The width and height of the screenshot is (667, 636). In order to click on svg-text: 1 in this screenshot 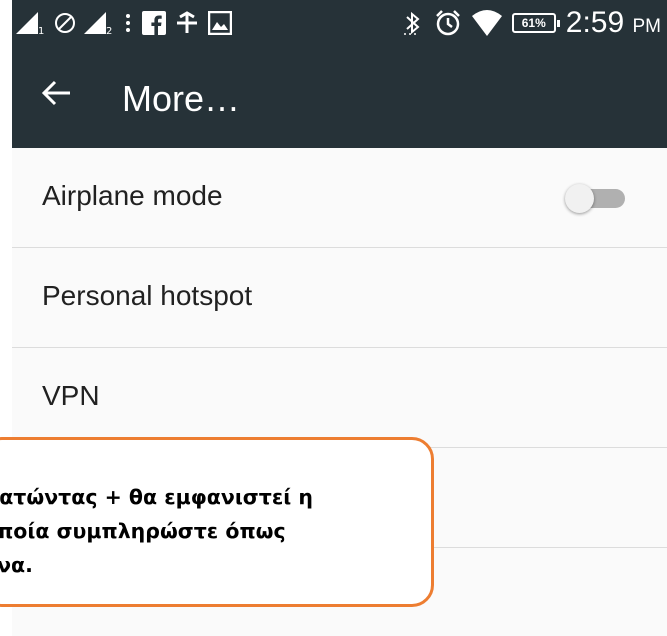, I will do `click(41, 30)`.